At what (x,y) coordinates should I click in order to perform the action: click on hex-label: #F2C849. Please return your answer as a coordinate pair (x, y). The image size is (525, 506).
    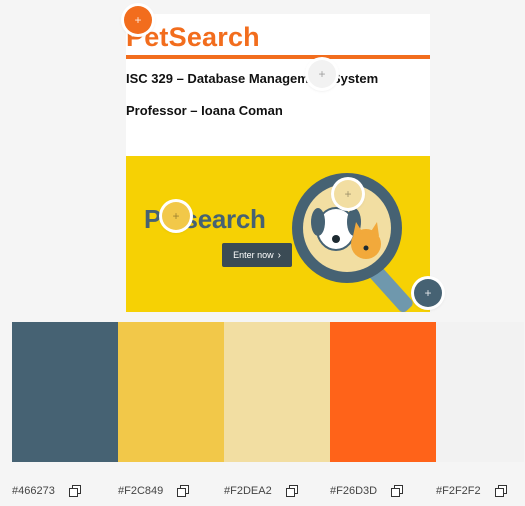
    Looking at the image, I should click on (141, 491).